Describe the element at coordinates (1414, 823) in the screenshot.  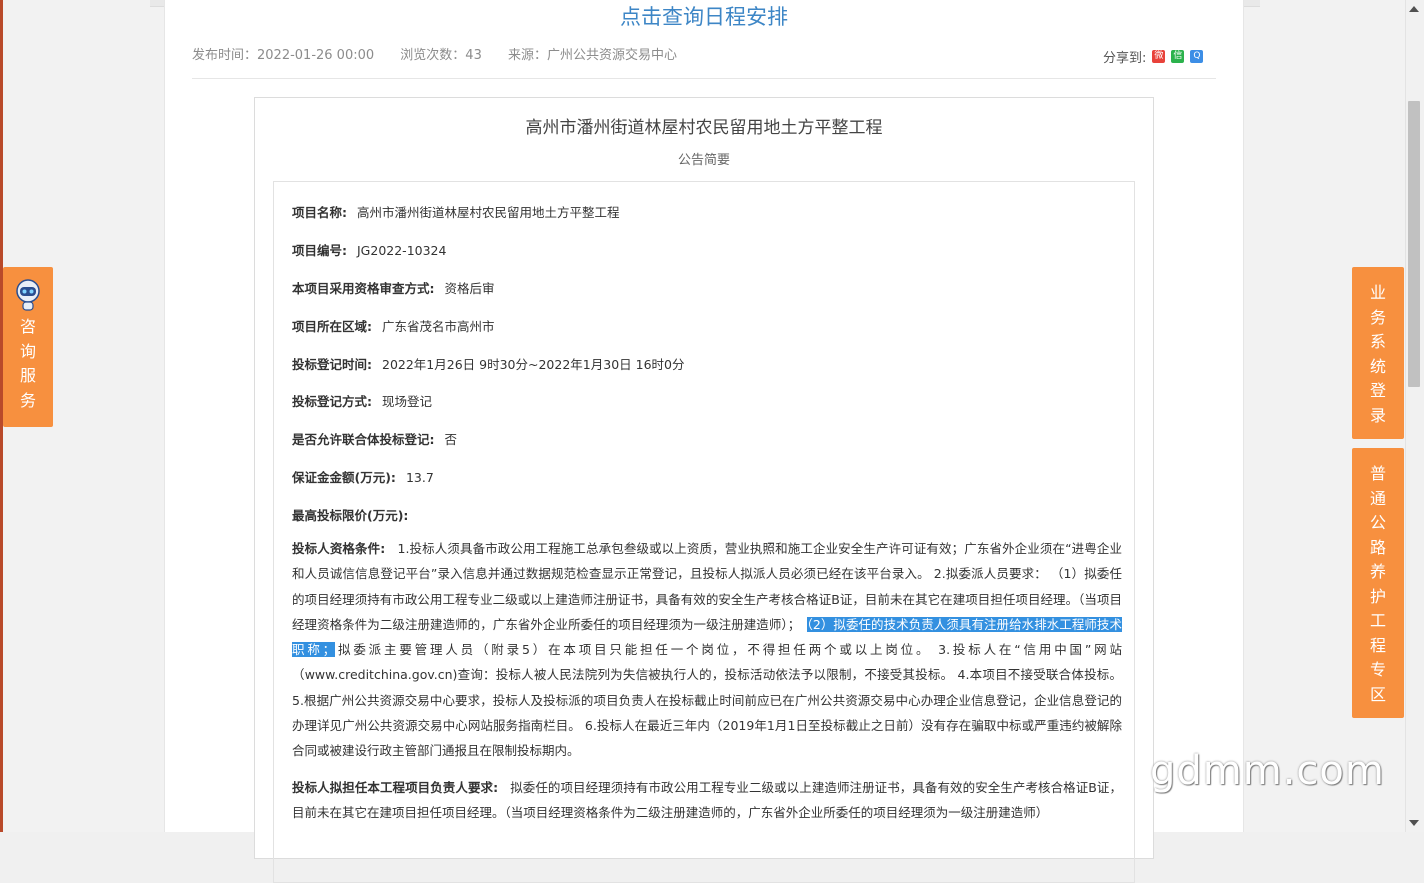
I see `scroll-down-icon` at that location.